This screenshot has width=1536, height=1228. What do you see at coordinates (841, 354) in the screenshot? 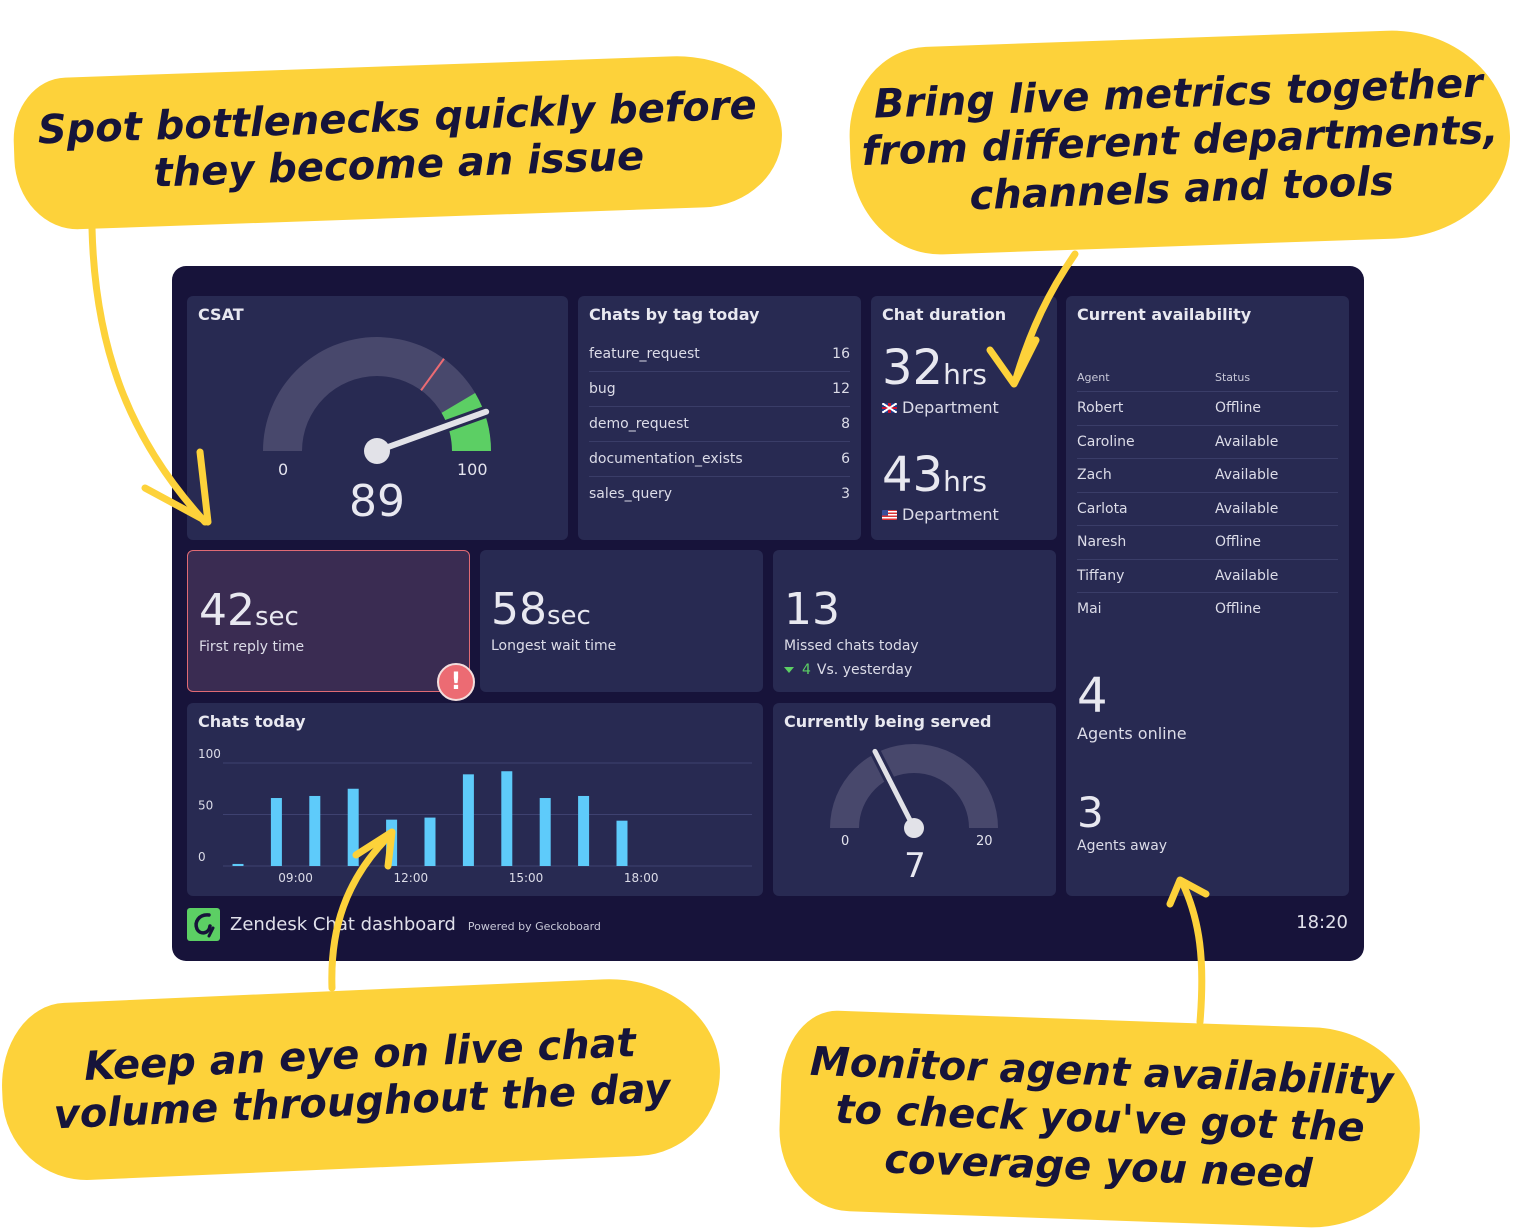
I see `tag-count: 16` at bounding box center [841, 354].